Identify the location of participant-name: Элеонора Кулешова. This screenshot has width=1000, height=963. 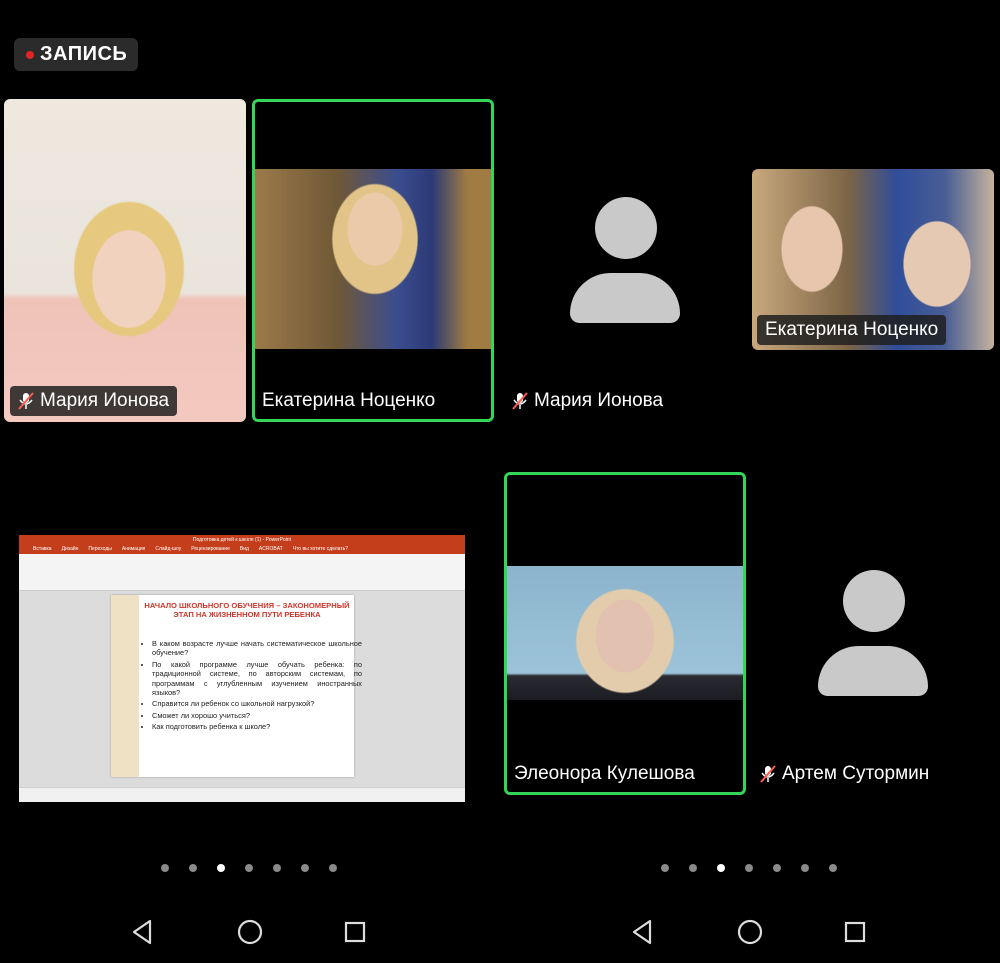
(604, 773).